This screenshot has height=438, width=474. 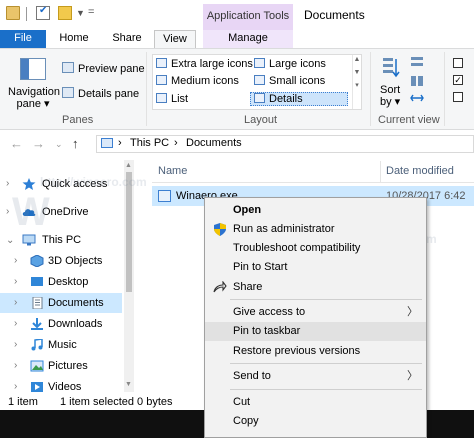 What do you see at coordinates (357, 85) in the screenshot?
I see `expand-icon: ▾` at bounding box center [357, 85].